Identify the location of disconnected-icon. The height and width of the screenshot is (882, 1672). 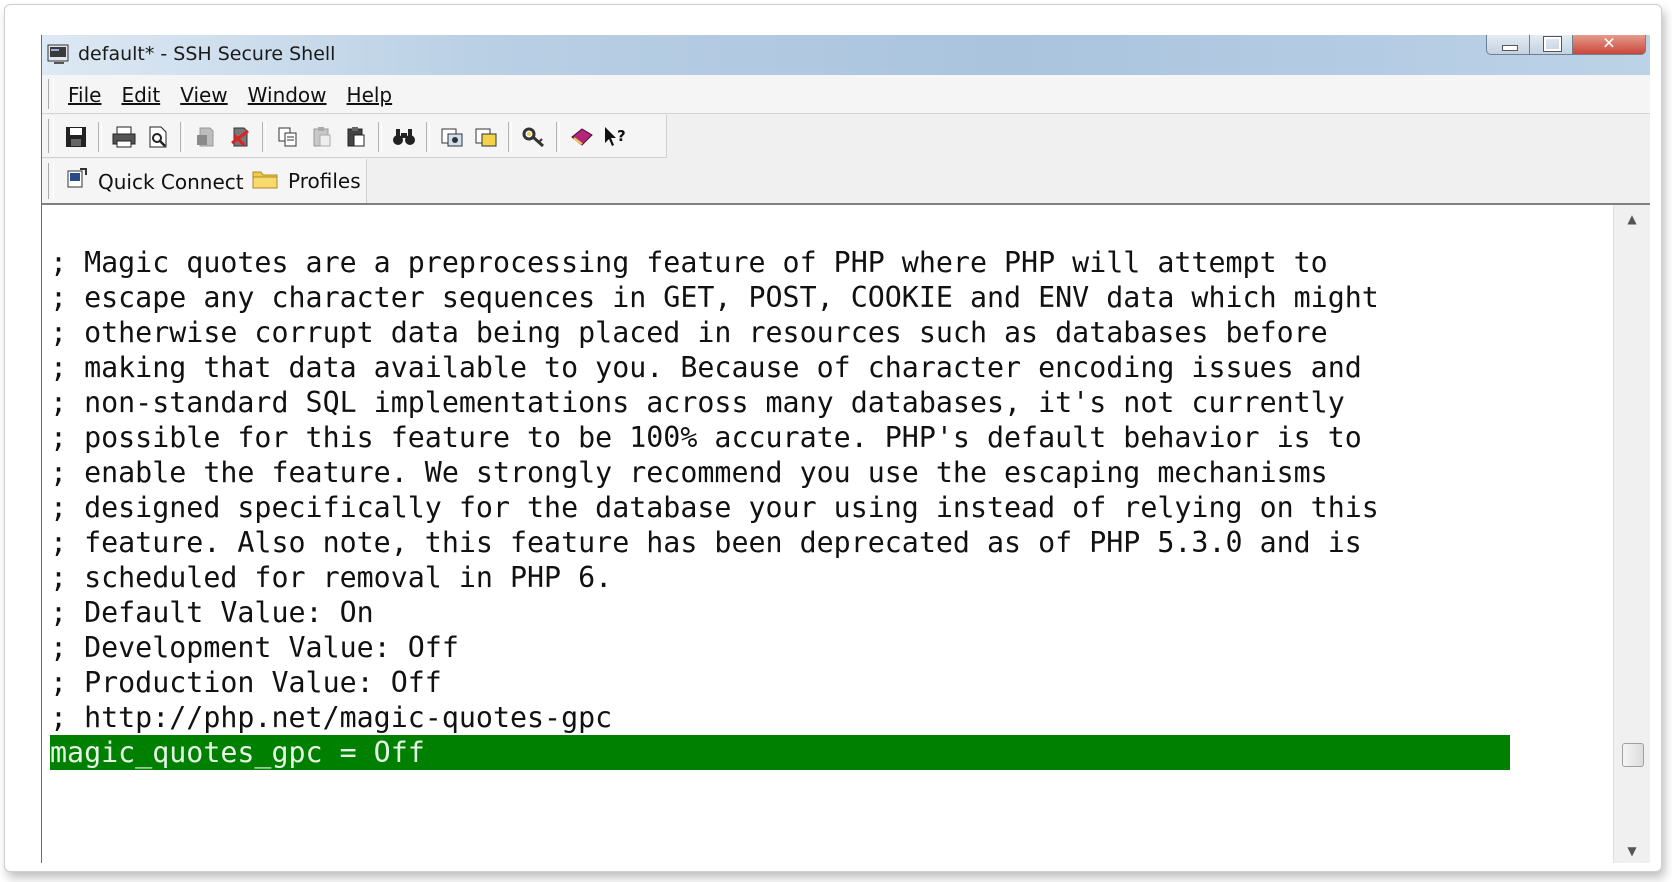
(240, 137).